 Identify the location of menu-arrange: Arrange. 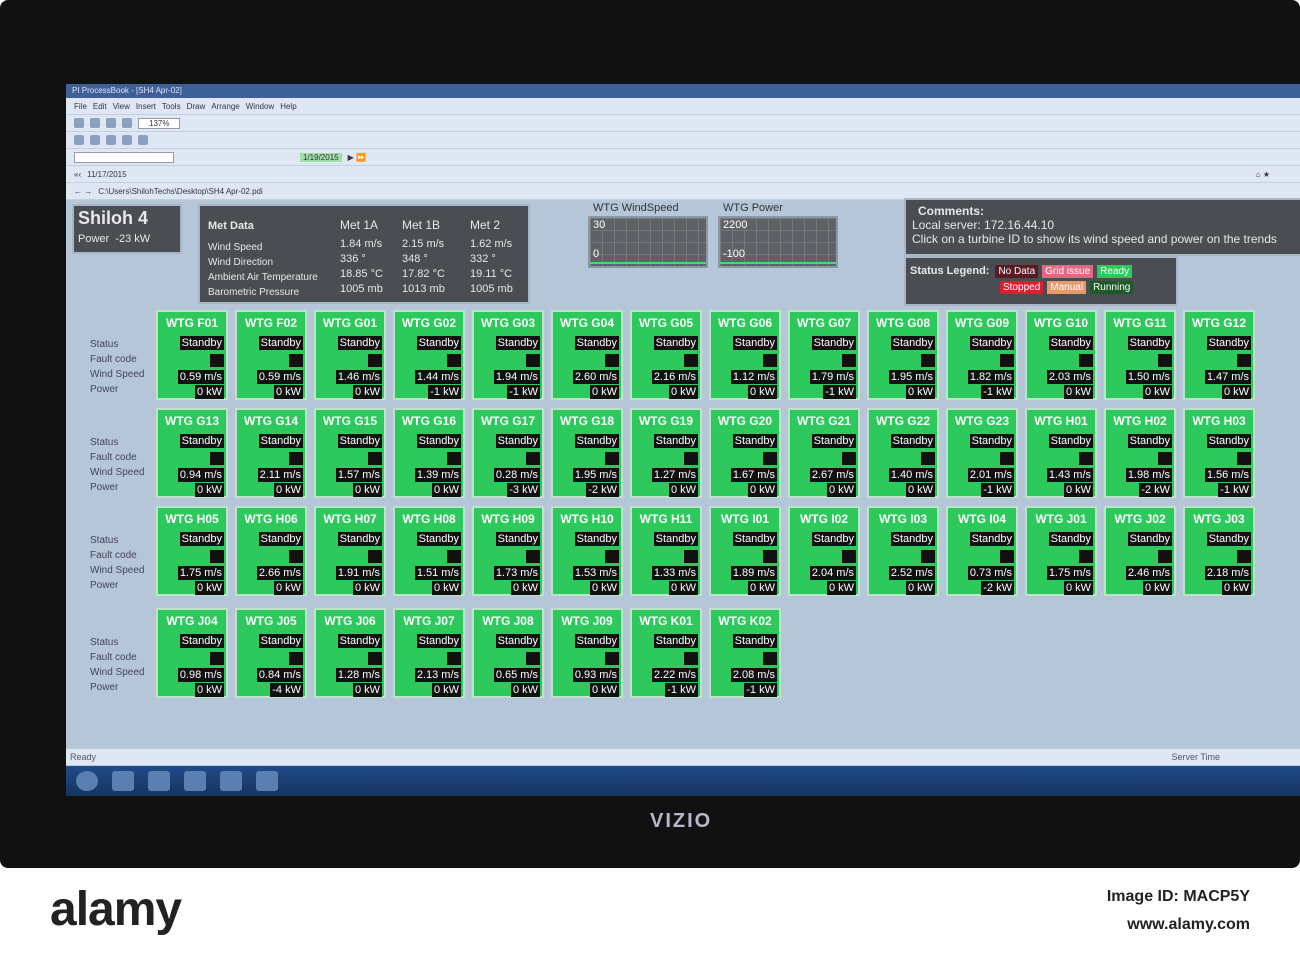
(225, 106).